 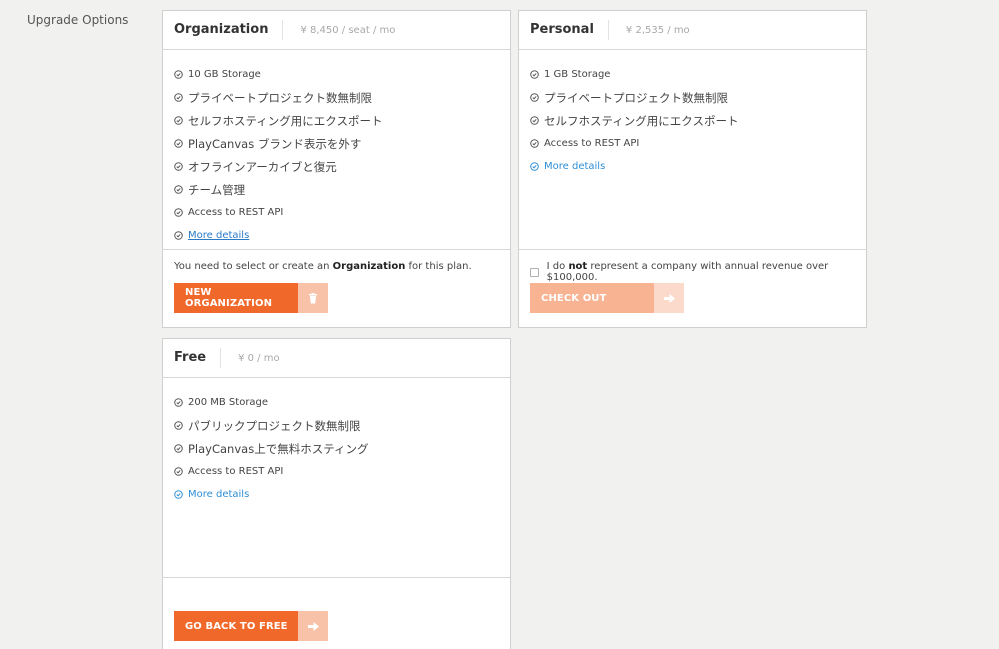 What do you see at coordinates (229, 30) in the screenshot?
I see `plan-title: Organization` at bounding box center [229, 30].